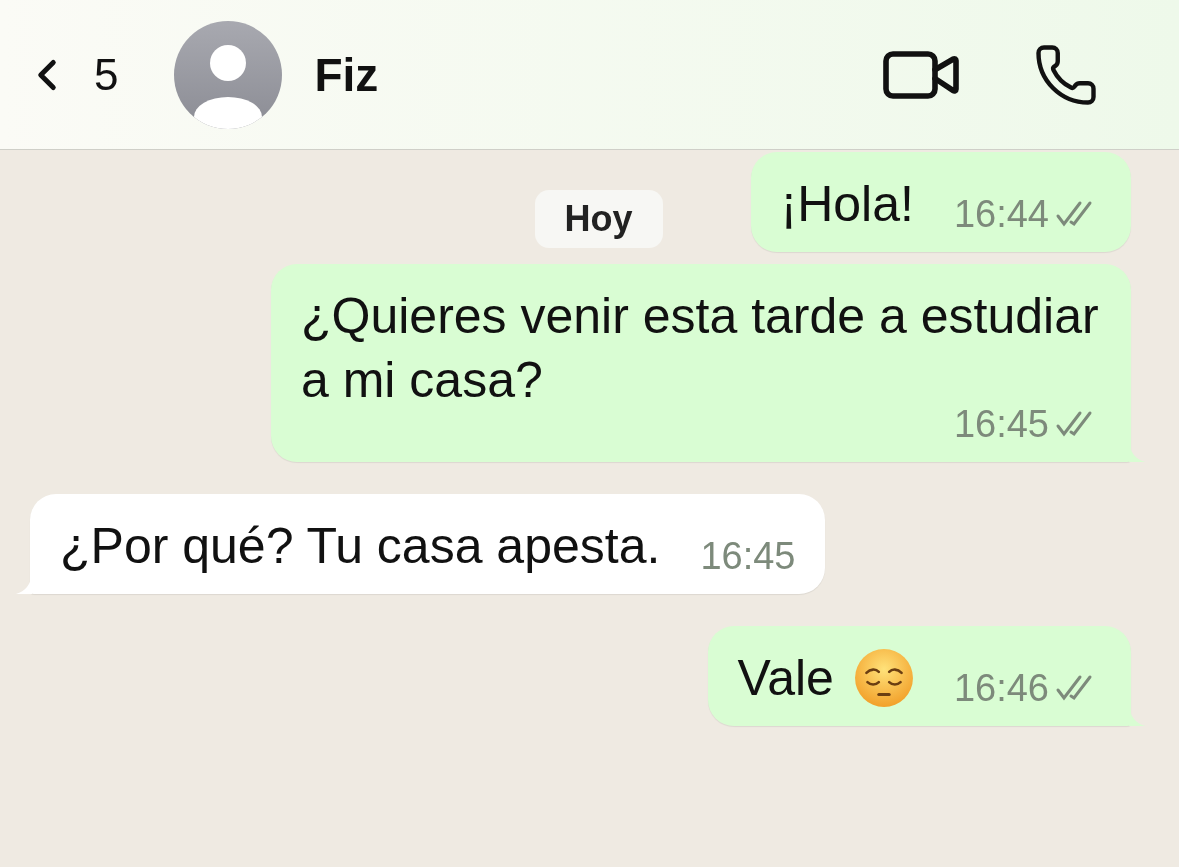  Describe the element at coordinates (847, 204) in the screenshot. I see `message-text: ¡Hola!` at that location.